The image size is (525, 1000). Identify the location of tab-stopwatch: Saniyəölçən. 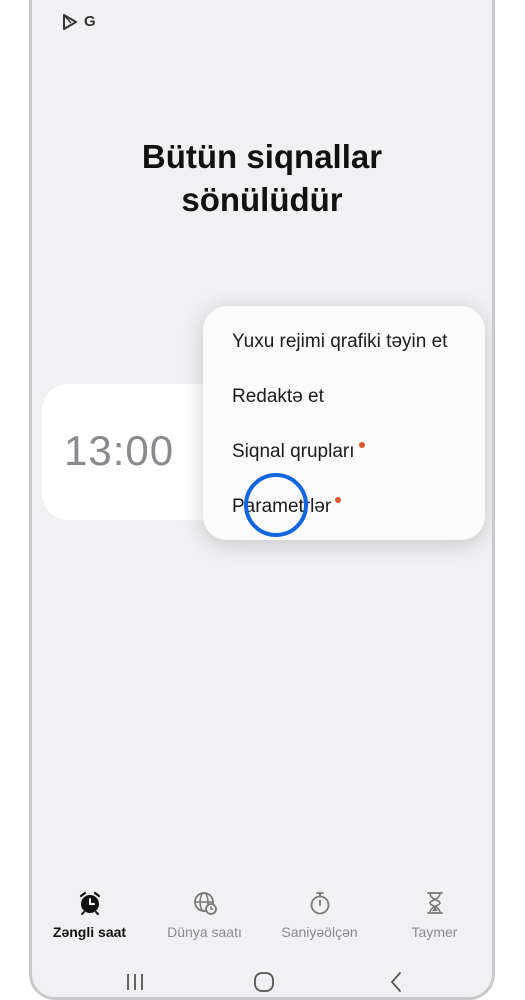
(319, 915).